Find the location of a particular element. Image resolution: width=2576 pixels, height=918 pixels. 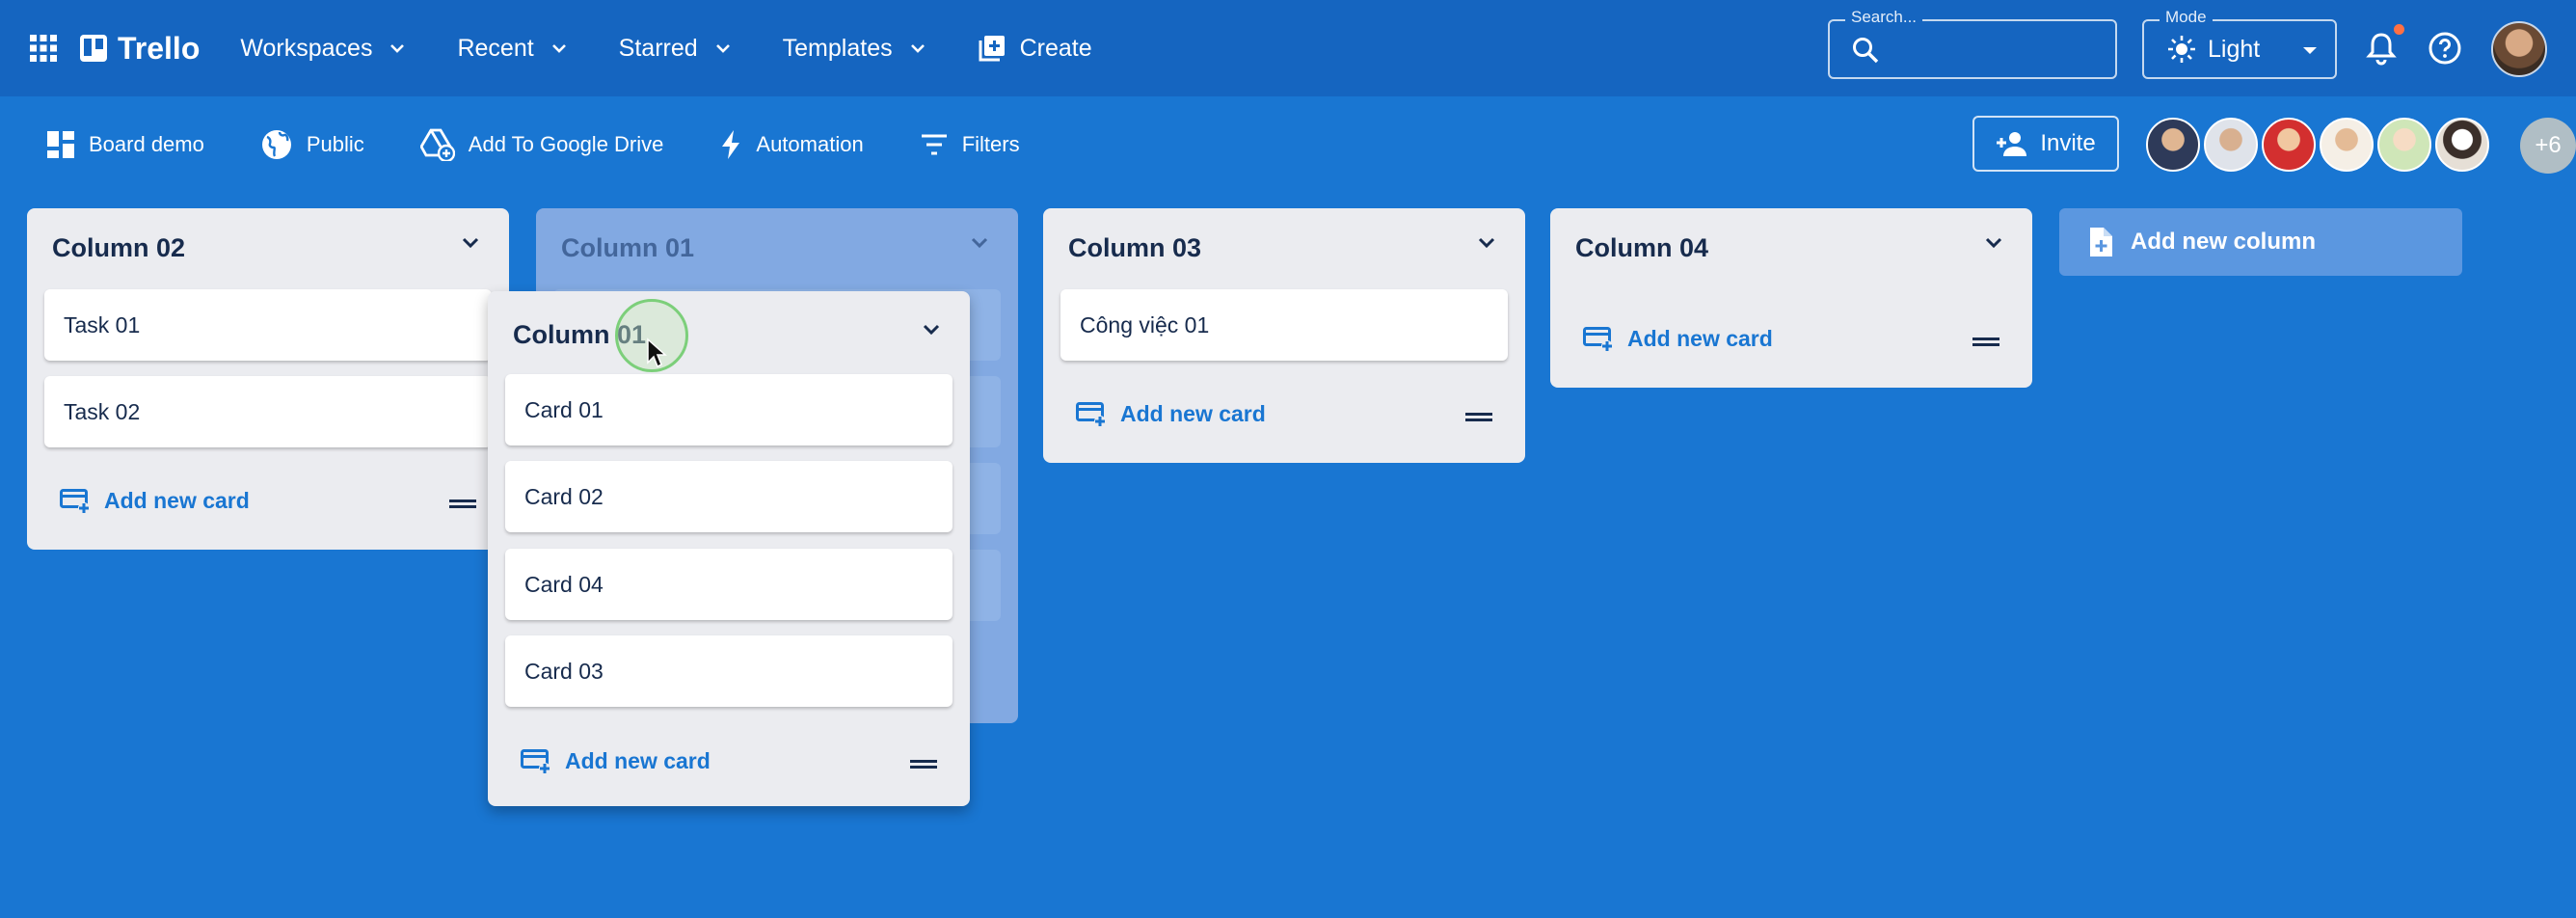

create-button: Create is located at coordinates (1035, 48).